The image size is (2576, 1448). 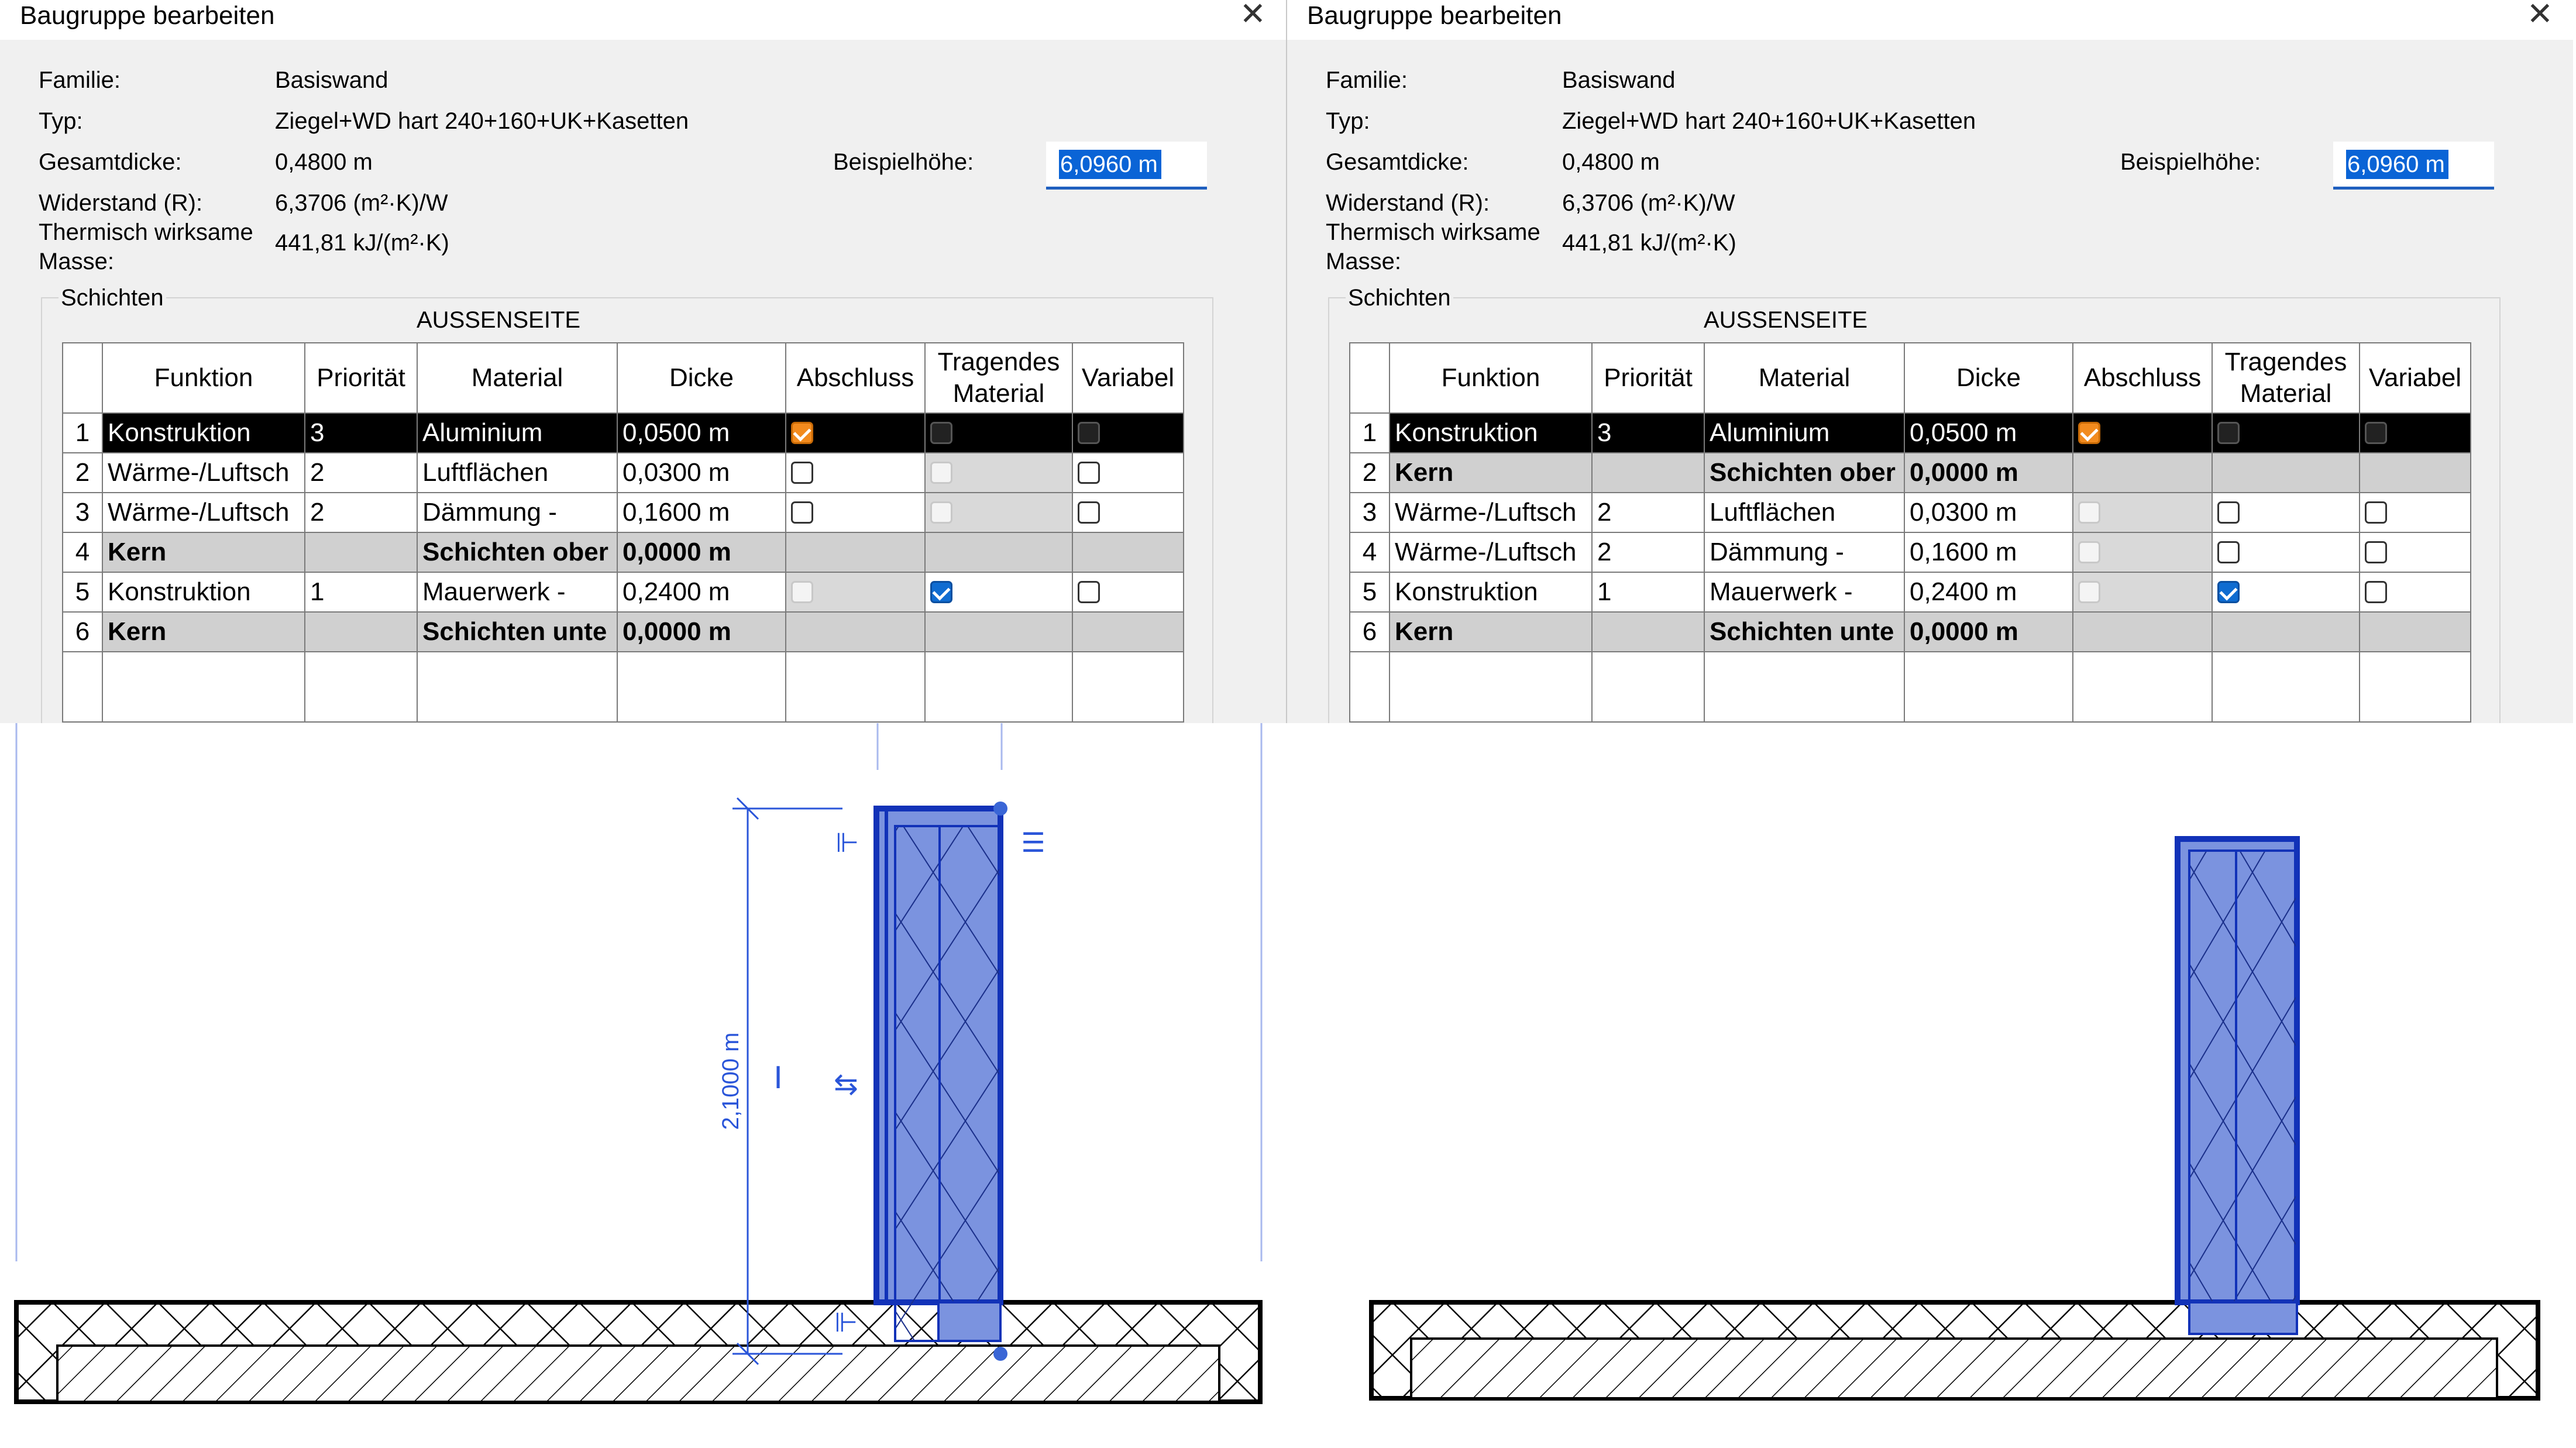 I want to click on row-number: 6, so click(x=1370, y=631).